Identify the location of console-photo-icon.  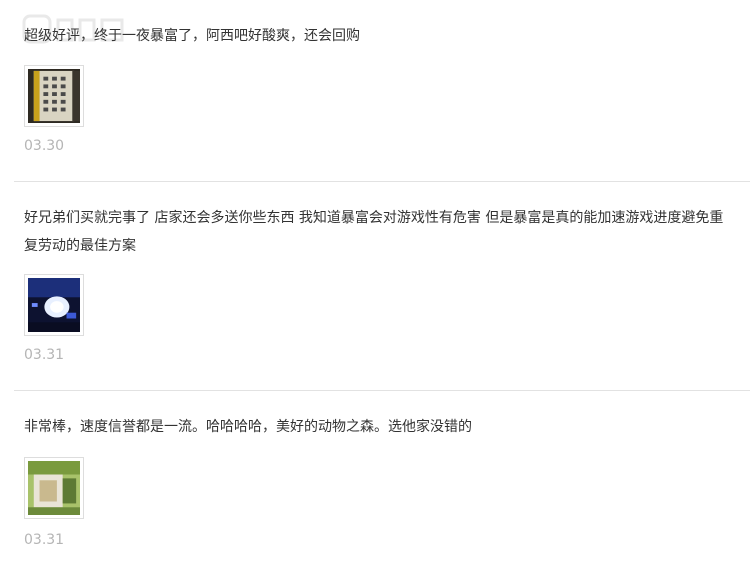
(54, 488).